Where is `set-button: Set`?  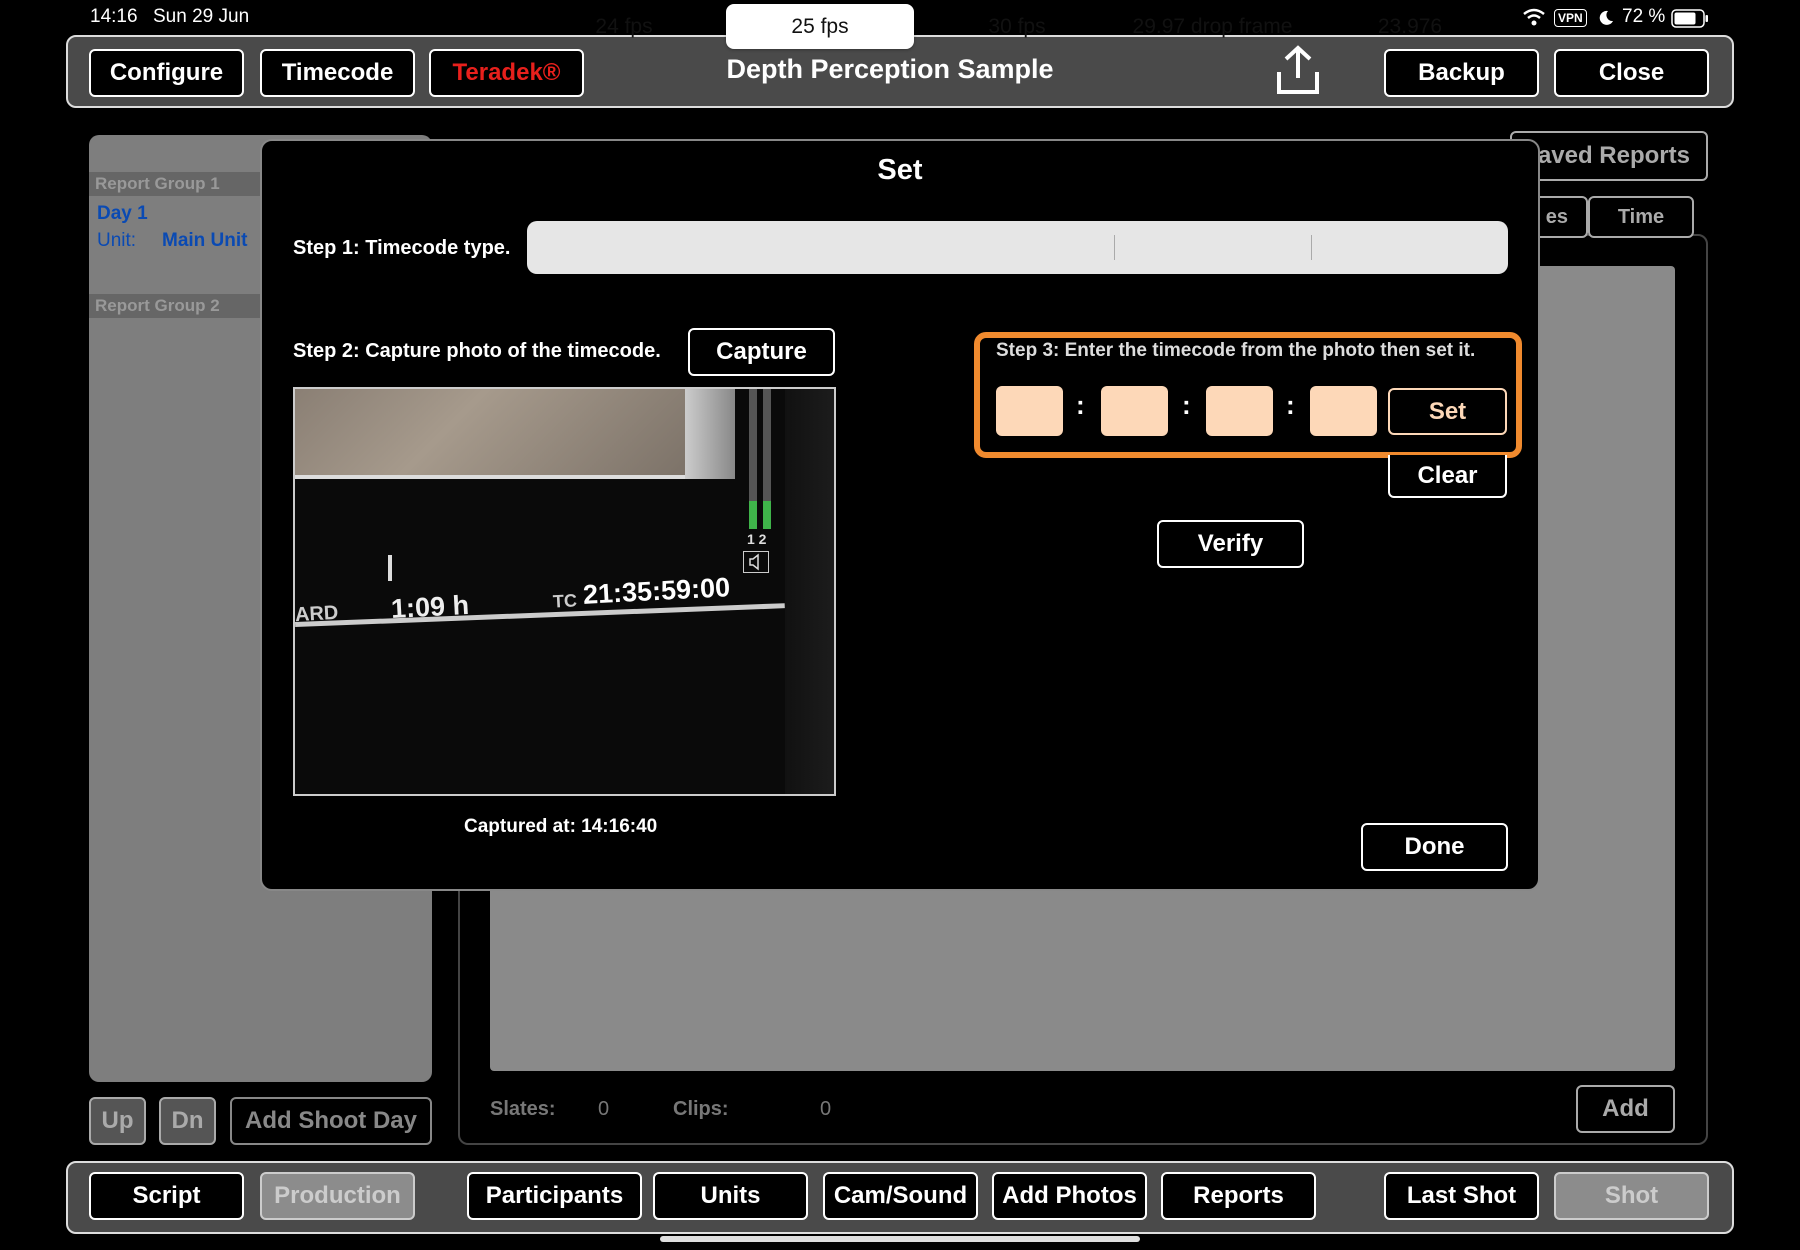
set-button: Set is located at coordinates (1447, 411).